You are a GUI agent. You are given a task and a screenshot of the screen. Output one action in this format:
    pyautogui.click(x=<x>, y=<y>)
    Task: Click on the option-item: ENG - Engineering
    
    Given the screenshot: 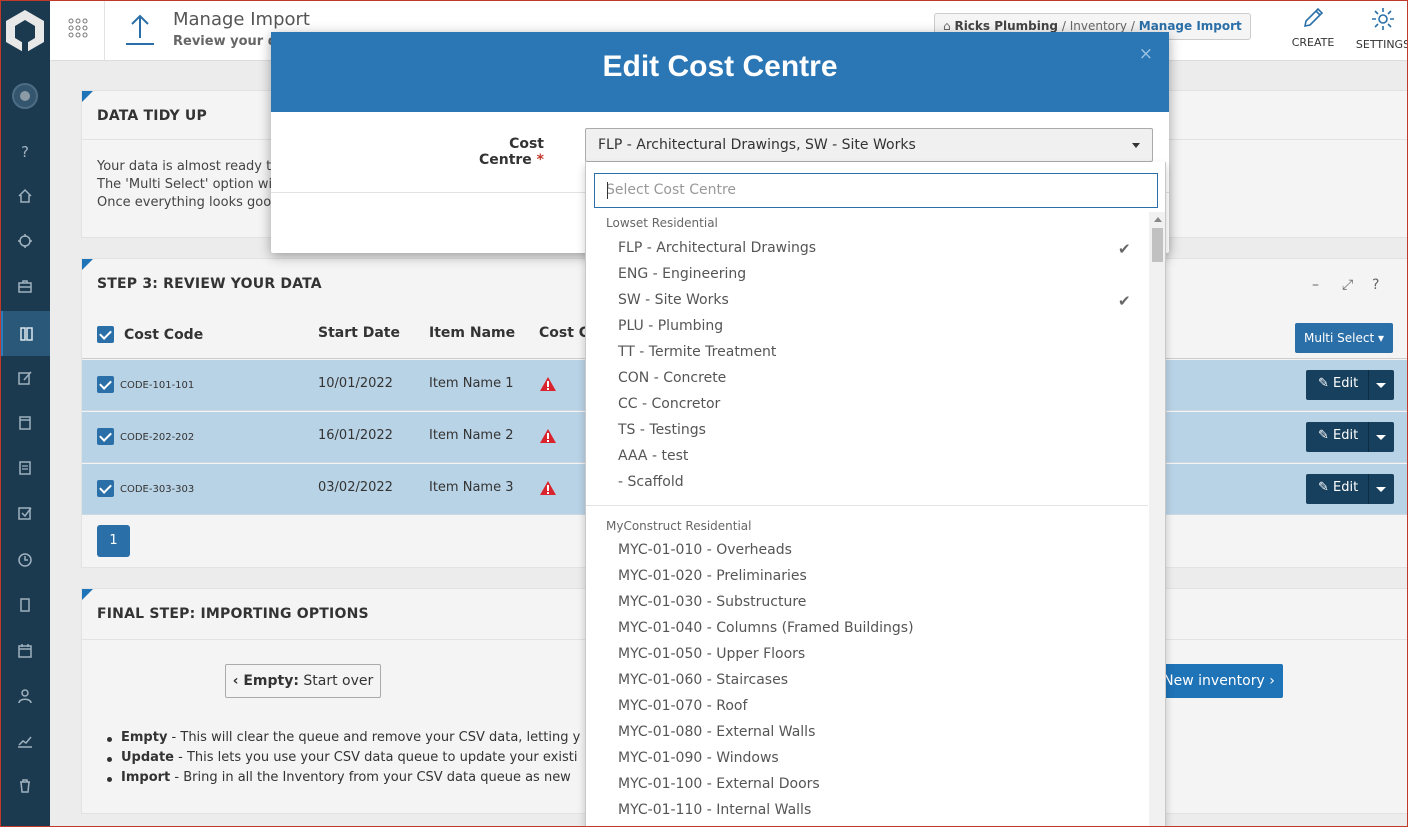 What is the action you would take?
    pyautogui.click(x=682, y=274)
    